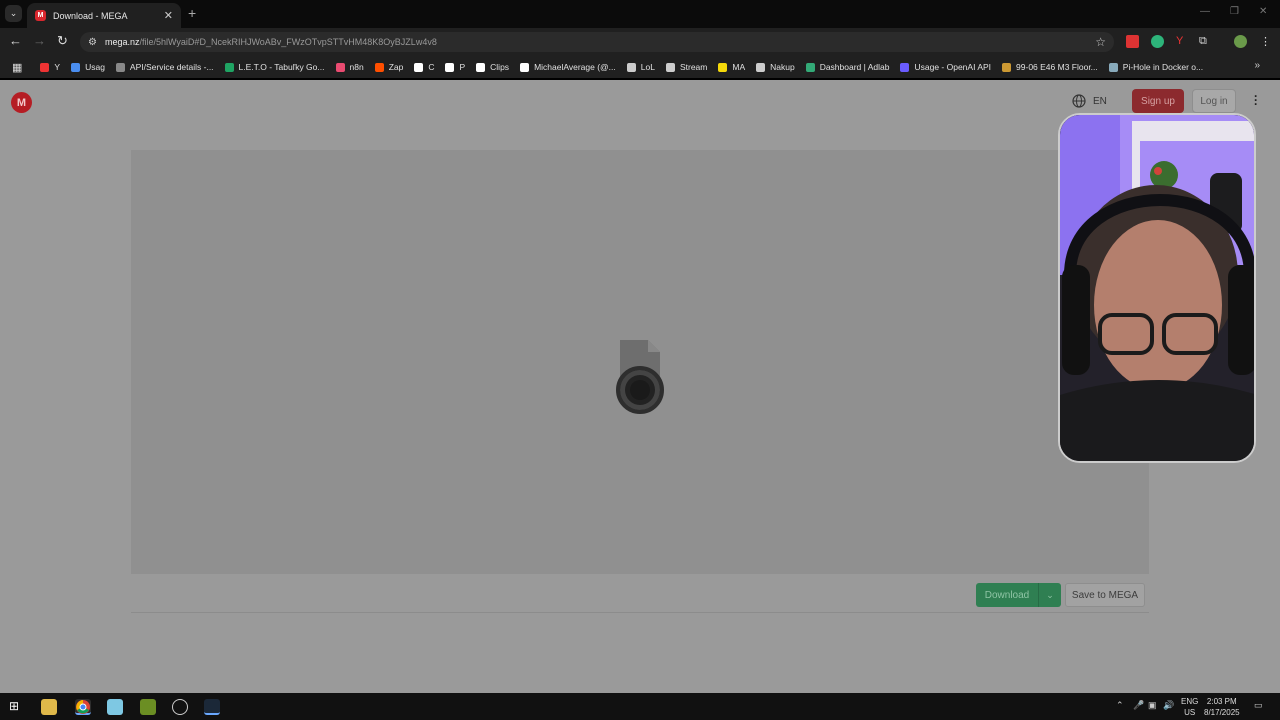  What do you see at coordinates (95, 67) in the screenshot?
I see `bookmark-label: Usag` at bounding box center [95, 67].